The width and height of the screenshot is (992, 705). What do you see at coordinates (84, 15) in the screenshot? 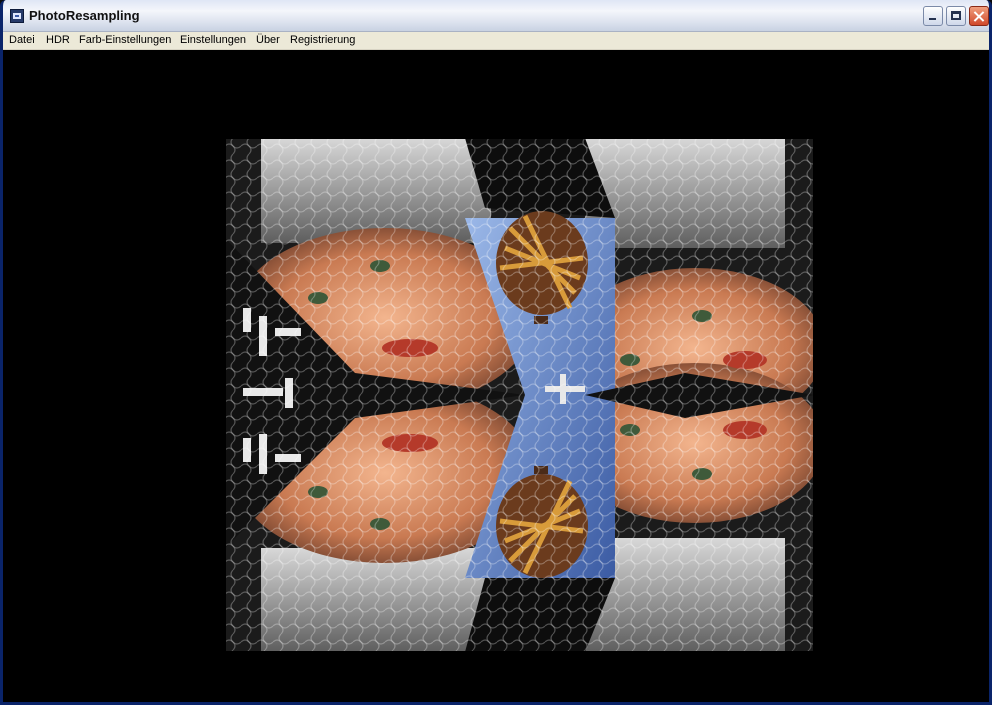
I see `window-title: PhotoResampling` at bounding box center [84, 15].